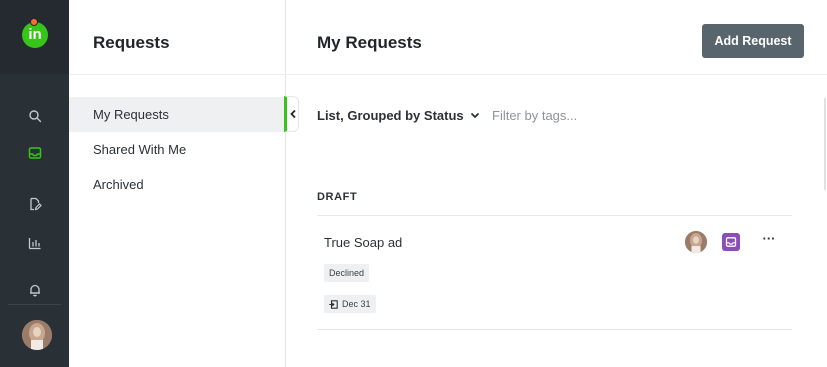  What do you see at coordinates (369, 42) in the screenshot?
I see `page-title: My Requests` at bounding box center [369, 42].